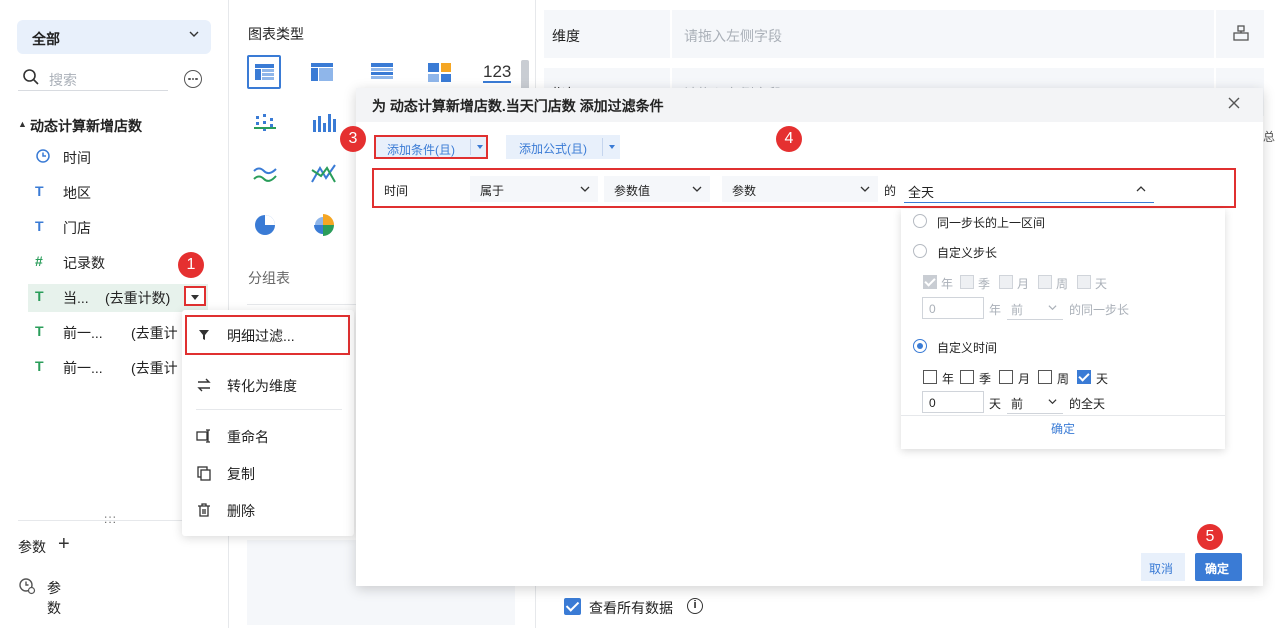 This screenshot has width=1275, height=628. What do you see at coordinates (1102, 379) in the screenshot?
I see `time-unit-label: 天` at bounding box center [1102, 379].